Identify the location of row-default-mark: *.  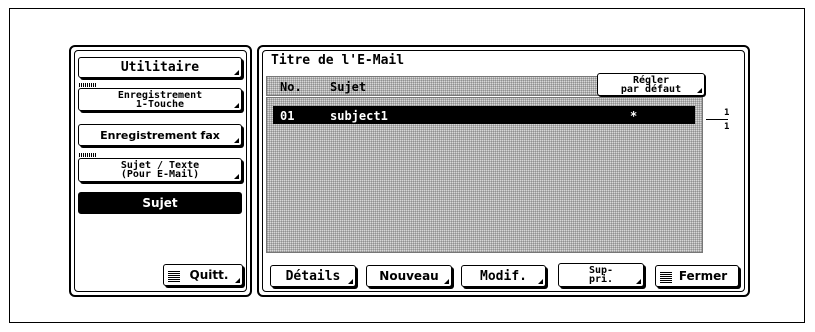
(634, 116).